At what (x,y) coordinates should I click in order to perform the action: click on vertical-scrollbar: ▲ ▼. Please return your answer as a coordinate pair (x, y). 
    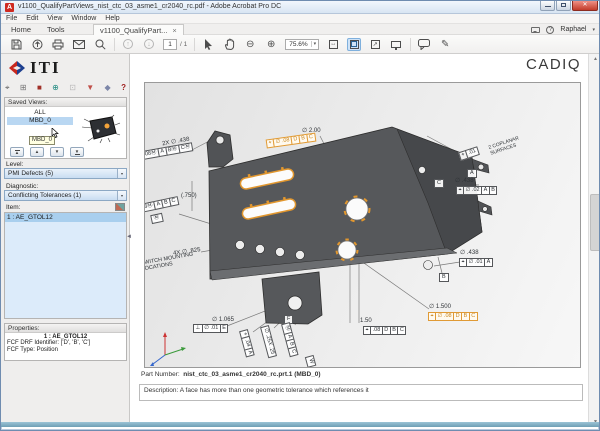
    Looking at the image, I should click on (593, 240).